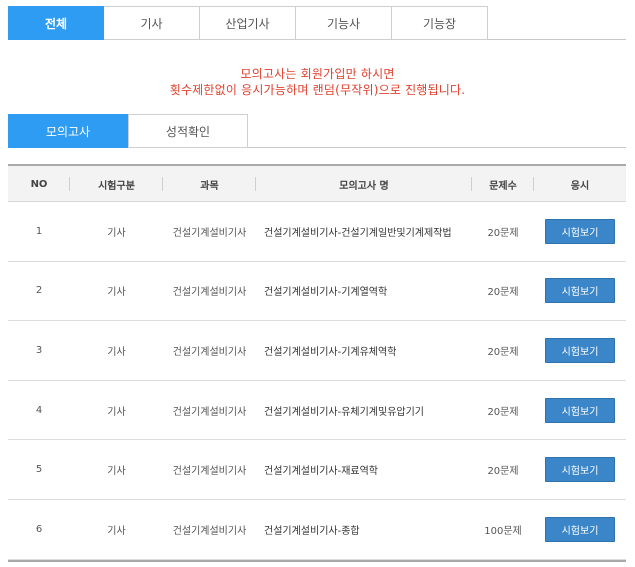 Image resolution: width=635 pixels, height=567 pixels. What do you see at coordinates (364, 184) in the screenshot?
I see `header-exam-name: 모의고사 명` at bounding box center [364, 184].